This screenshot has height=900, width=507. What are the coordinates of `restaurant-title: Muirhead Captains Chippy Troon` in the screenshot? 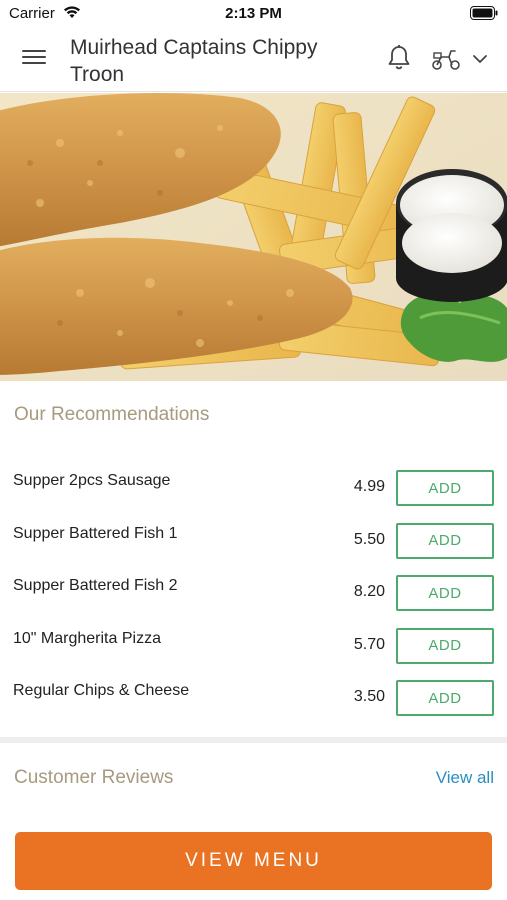 It's located at (194, 61).